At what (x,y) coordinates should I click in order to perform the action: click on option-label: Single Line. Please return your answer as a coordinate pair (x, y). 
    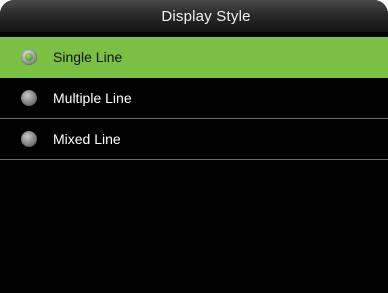
    Looking at the image, I should click on (88, 57).